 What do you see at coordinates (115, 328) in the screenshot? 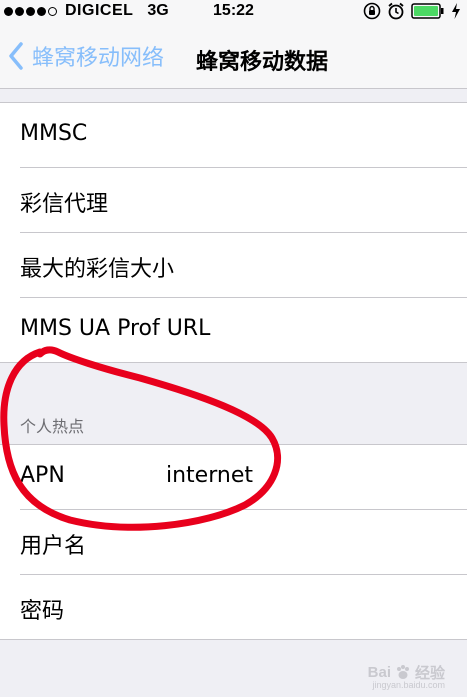
I see `mms-ua-prof-url-label: MMS UA Prof URL` at bounding box center [115, 328].